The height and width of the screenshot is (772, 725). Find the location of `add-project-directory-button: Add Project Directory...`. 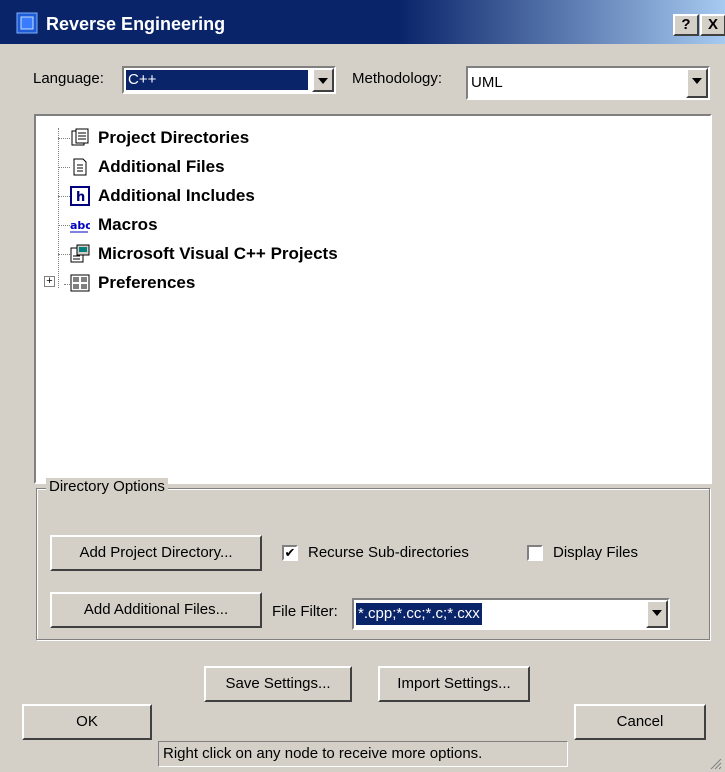

add-project-directory-button: Add Project Directory... is located at coordinates (156, 553).